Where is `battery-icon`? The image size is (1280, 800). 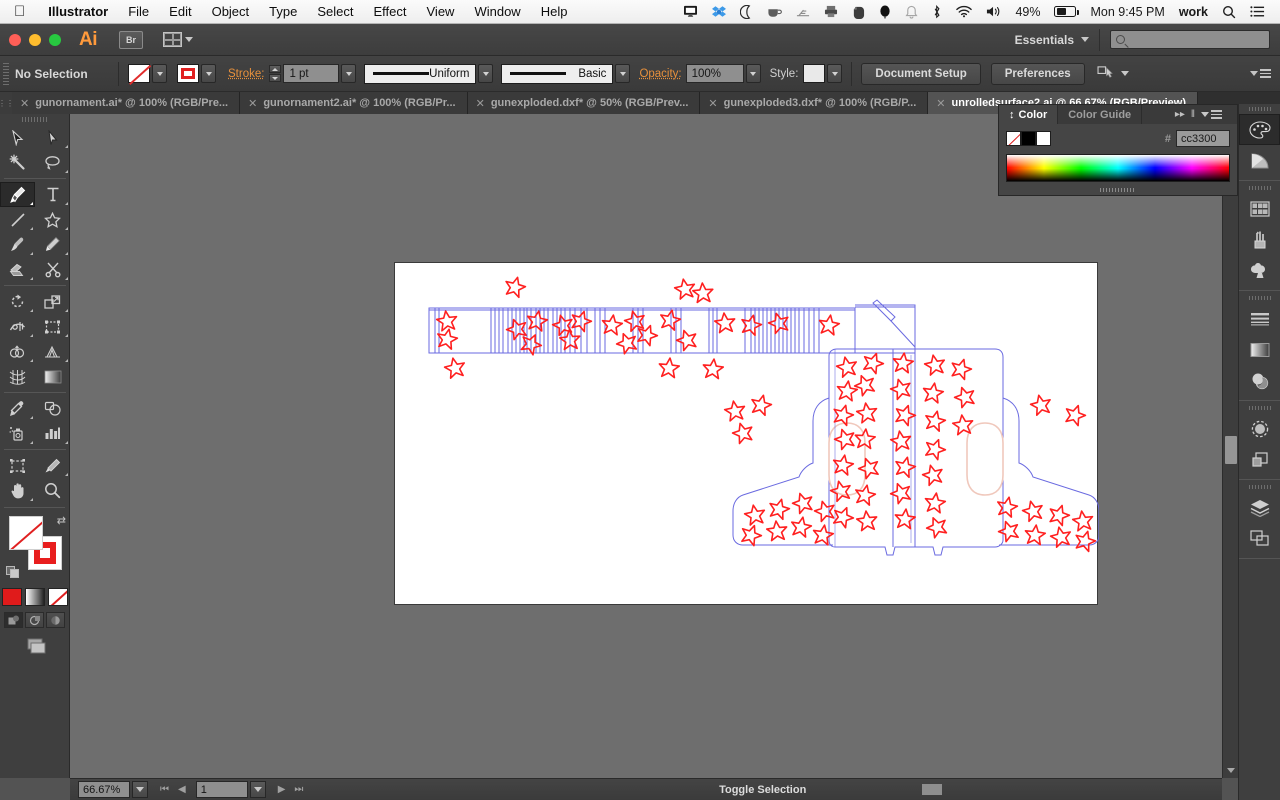
battery-icon is located at coordinates (1065, 12).